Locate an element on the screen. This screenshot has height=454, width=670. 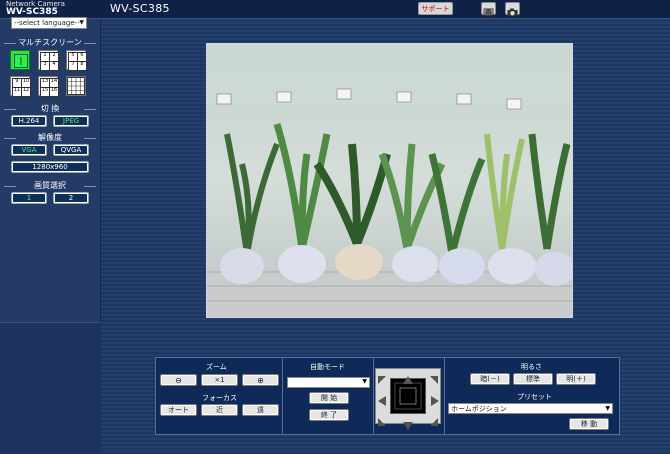
vga-button: VGA is located at coordinates (29, 150).